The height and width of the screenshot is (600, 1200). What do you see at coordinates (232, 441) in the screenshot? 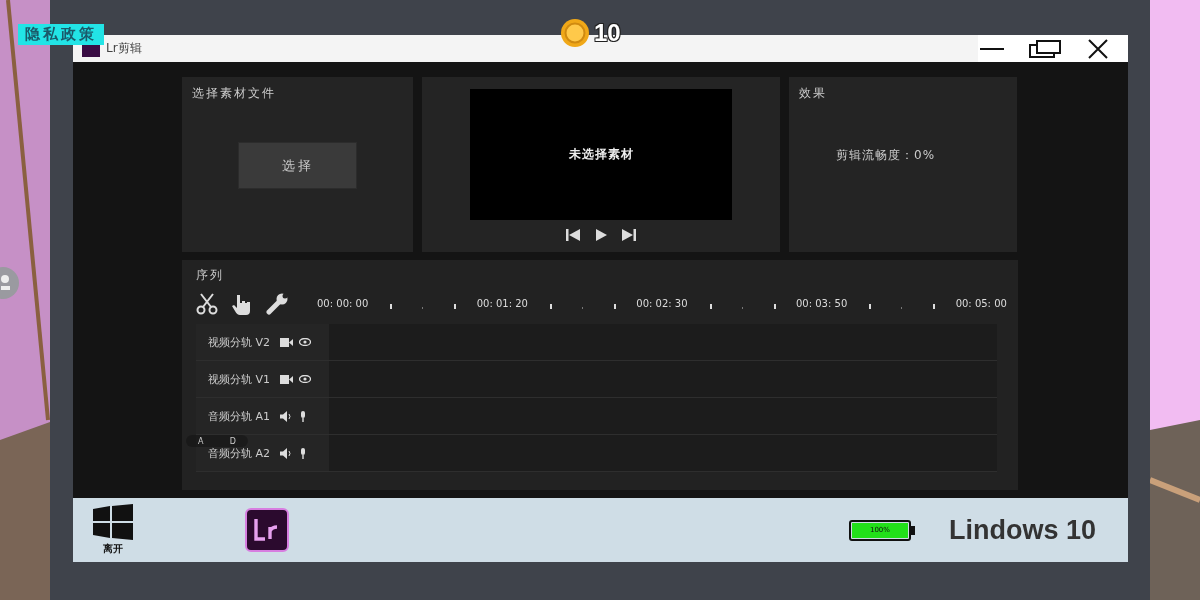
I see `joystick-key: D` at bounding box center [232, 441].